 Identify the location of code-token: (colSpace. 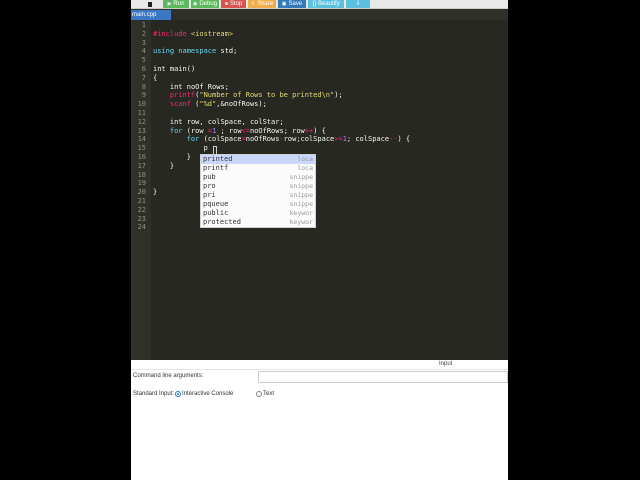
(220, 139).